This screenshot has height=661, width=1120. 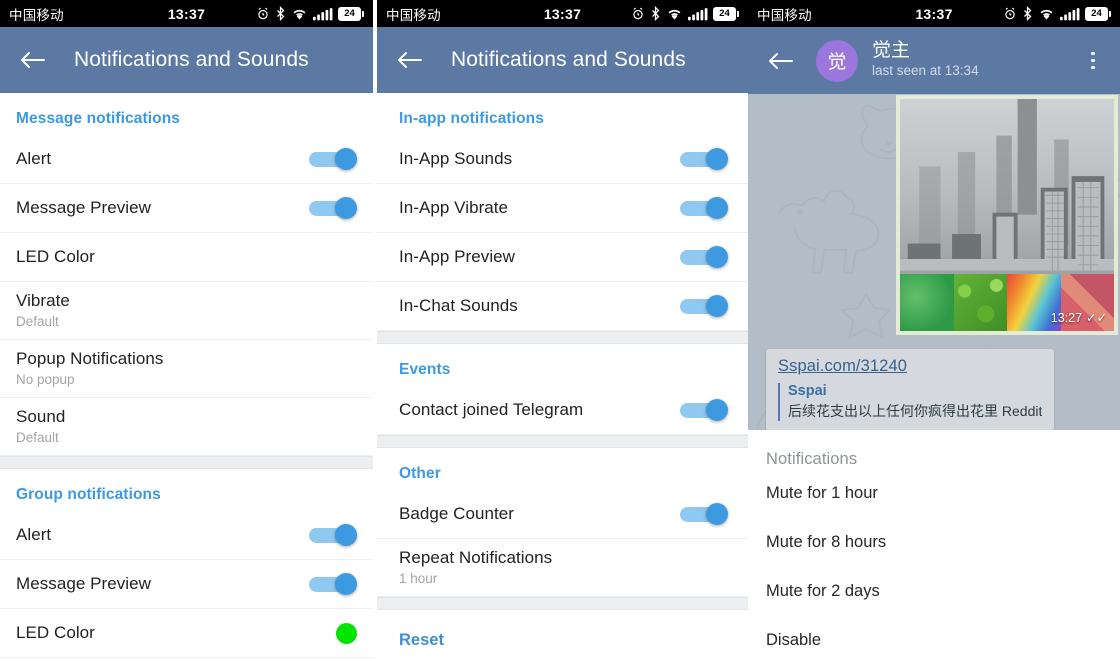 What do you see at coordinates (980, 302) in the screenshot?
I see `swatch-green-leaves` at bounding box center [980, 302].